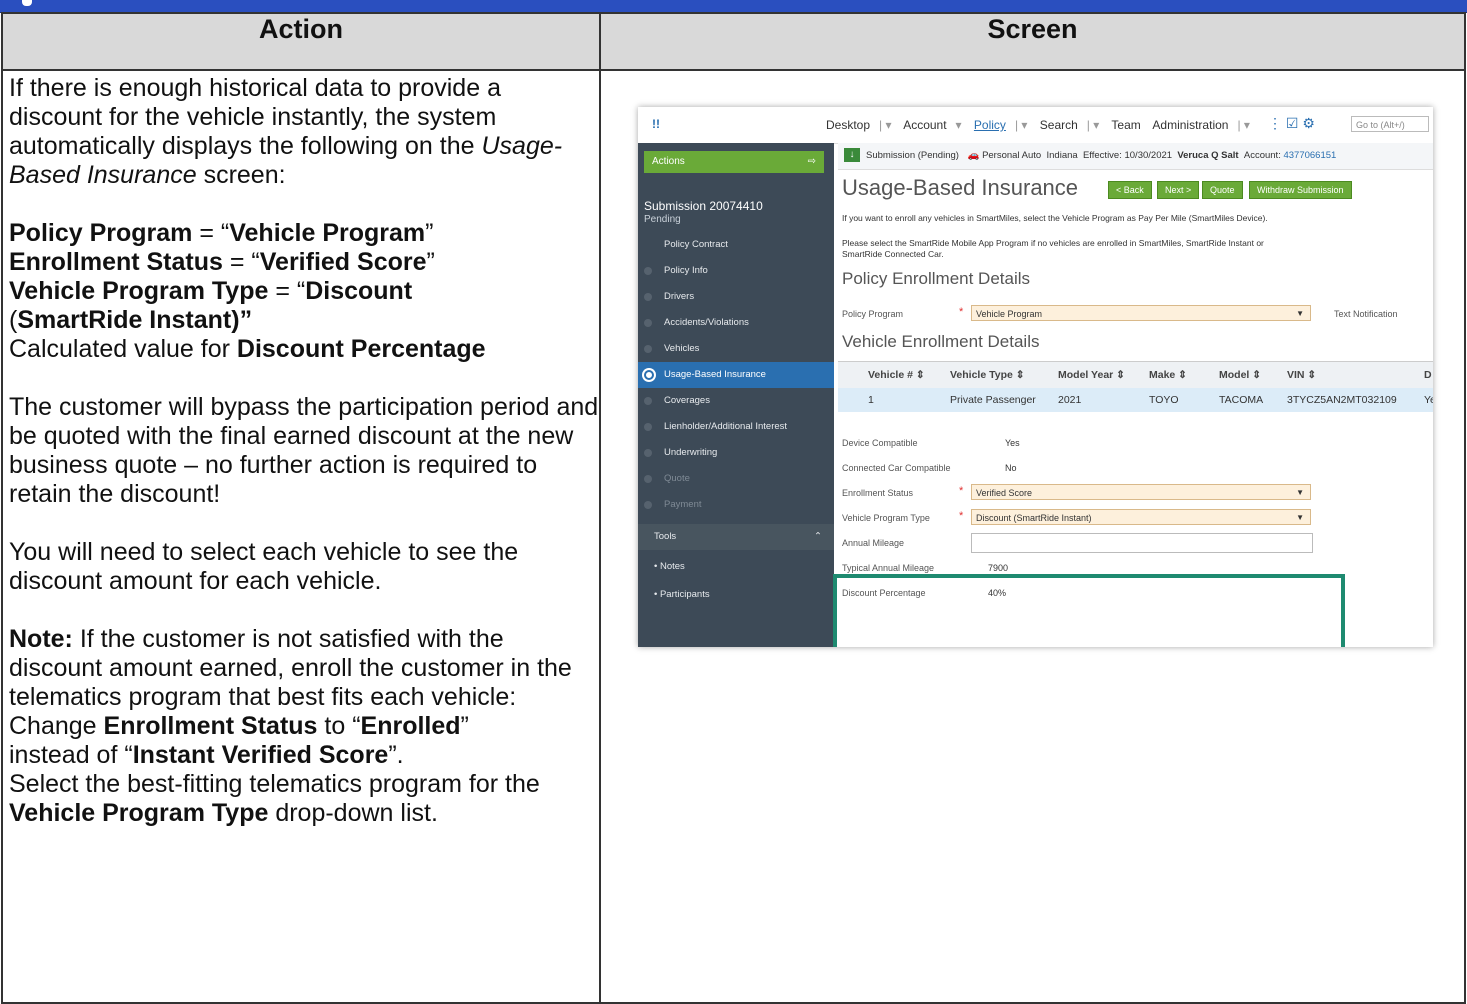  What do you see at coordinates (736, 245) in the screenshot?
I see `sidebar-item-policy-contract: Policy Contract` at bounding box center [736, 245].